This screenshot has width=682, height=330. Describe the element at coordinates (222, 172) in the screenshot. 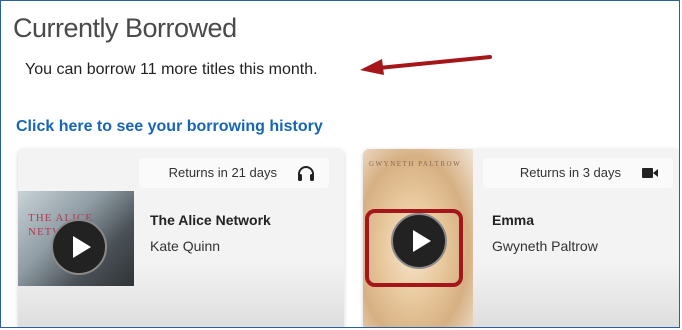

I see `returns-text: Returns in 21 days` at that location.